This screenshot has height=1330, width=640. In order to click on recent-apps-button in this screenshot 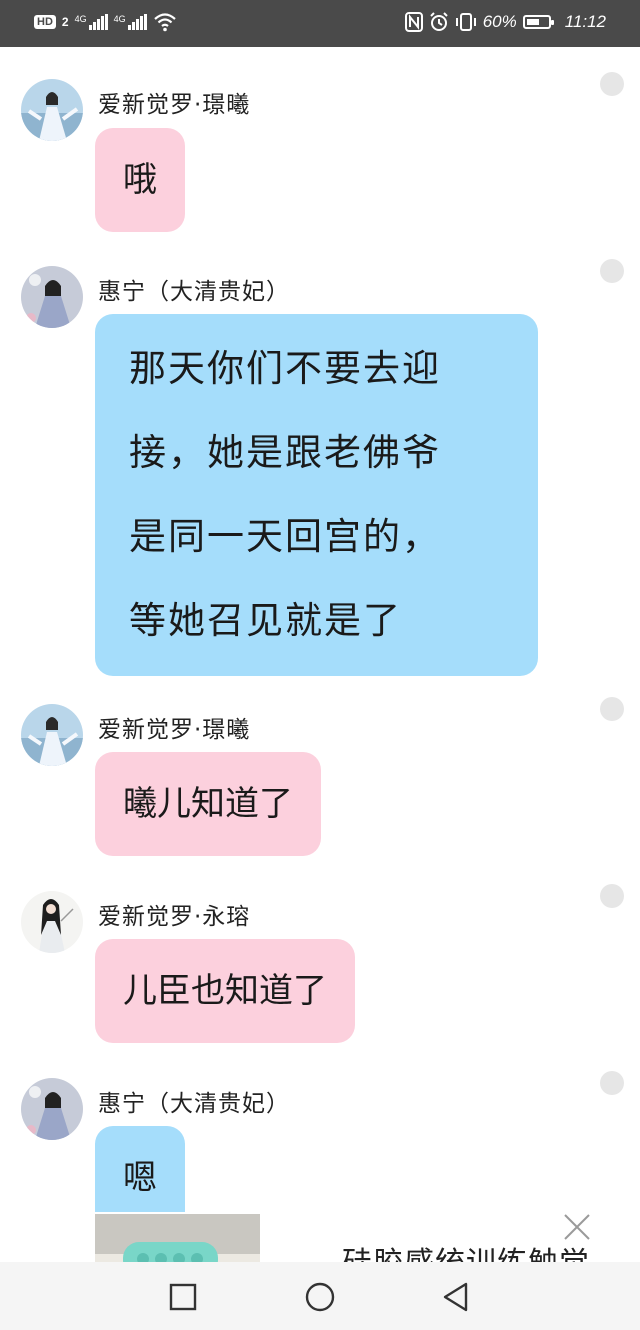, I will do `click(183, 1297)`.